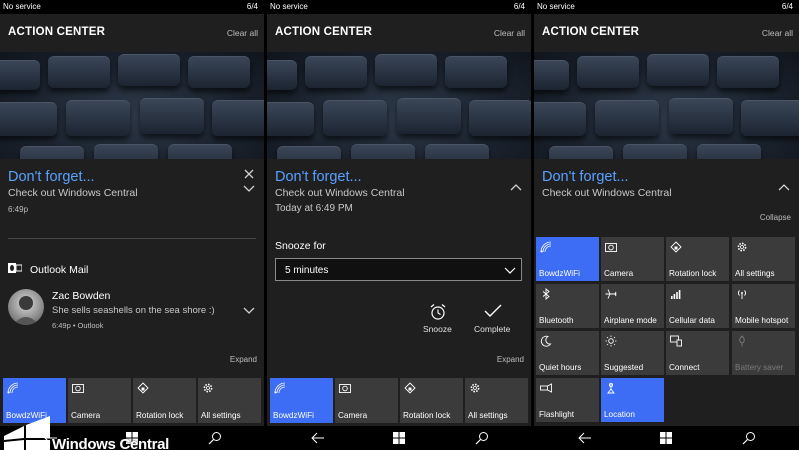 Image resolution: width=799 pixels, height=450 pixels. Describe the element at coordinates (692, 320) in the screenshot. I see `tile-label: Cellular data` at that location.